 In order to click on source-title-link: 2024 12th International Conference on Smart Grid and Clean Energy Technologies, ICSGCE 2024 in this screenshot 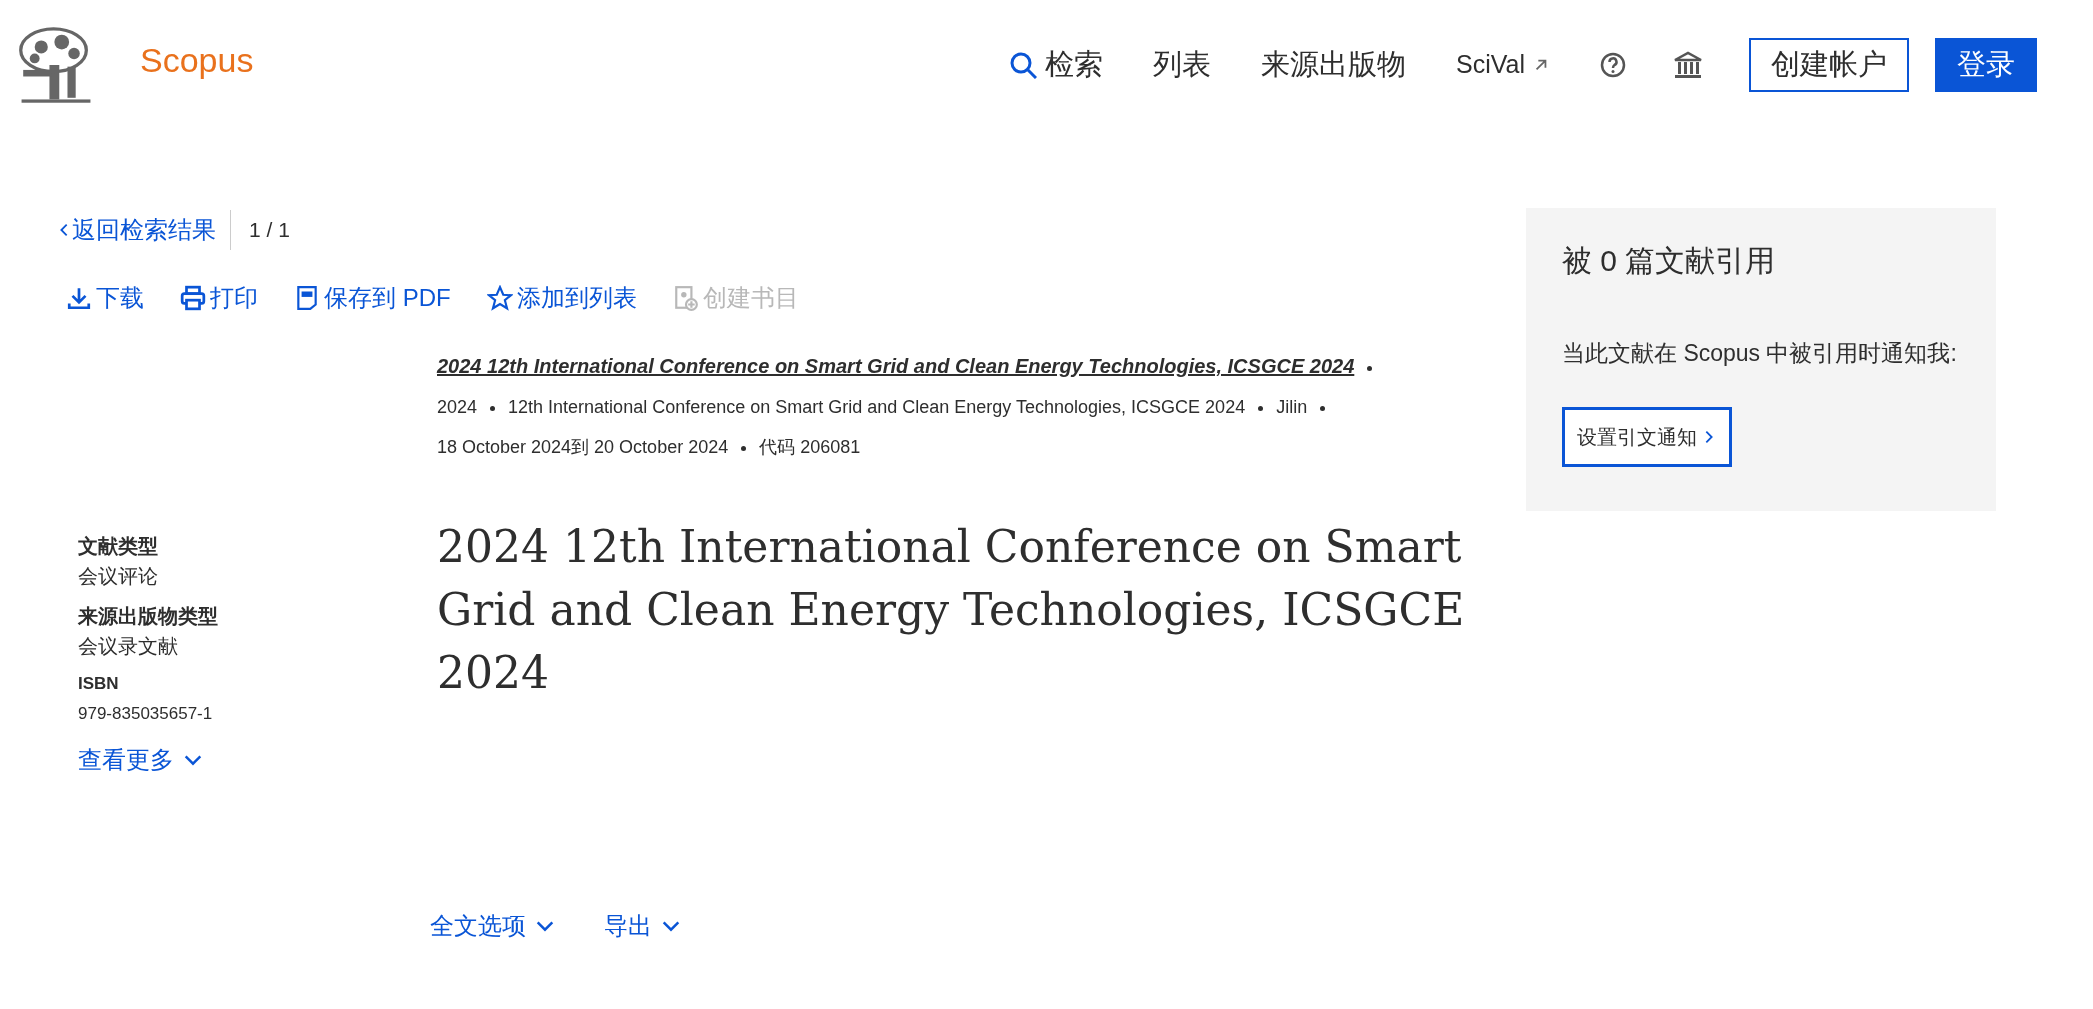, I will do `click(896, 366)`.